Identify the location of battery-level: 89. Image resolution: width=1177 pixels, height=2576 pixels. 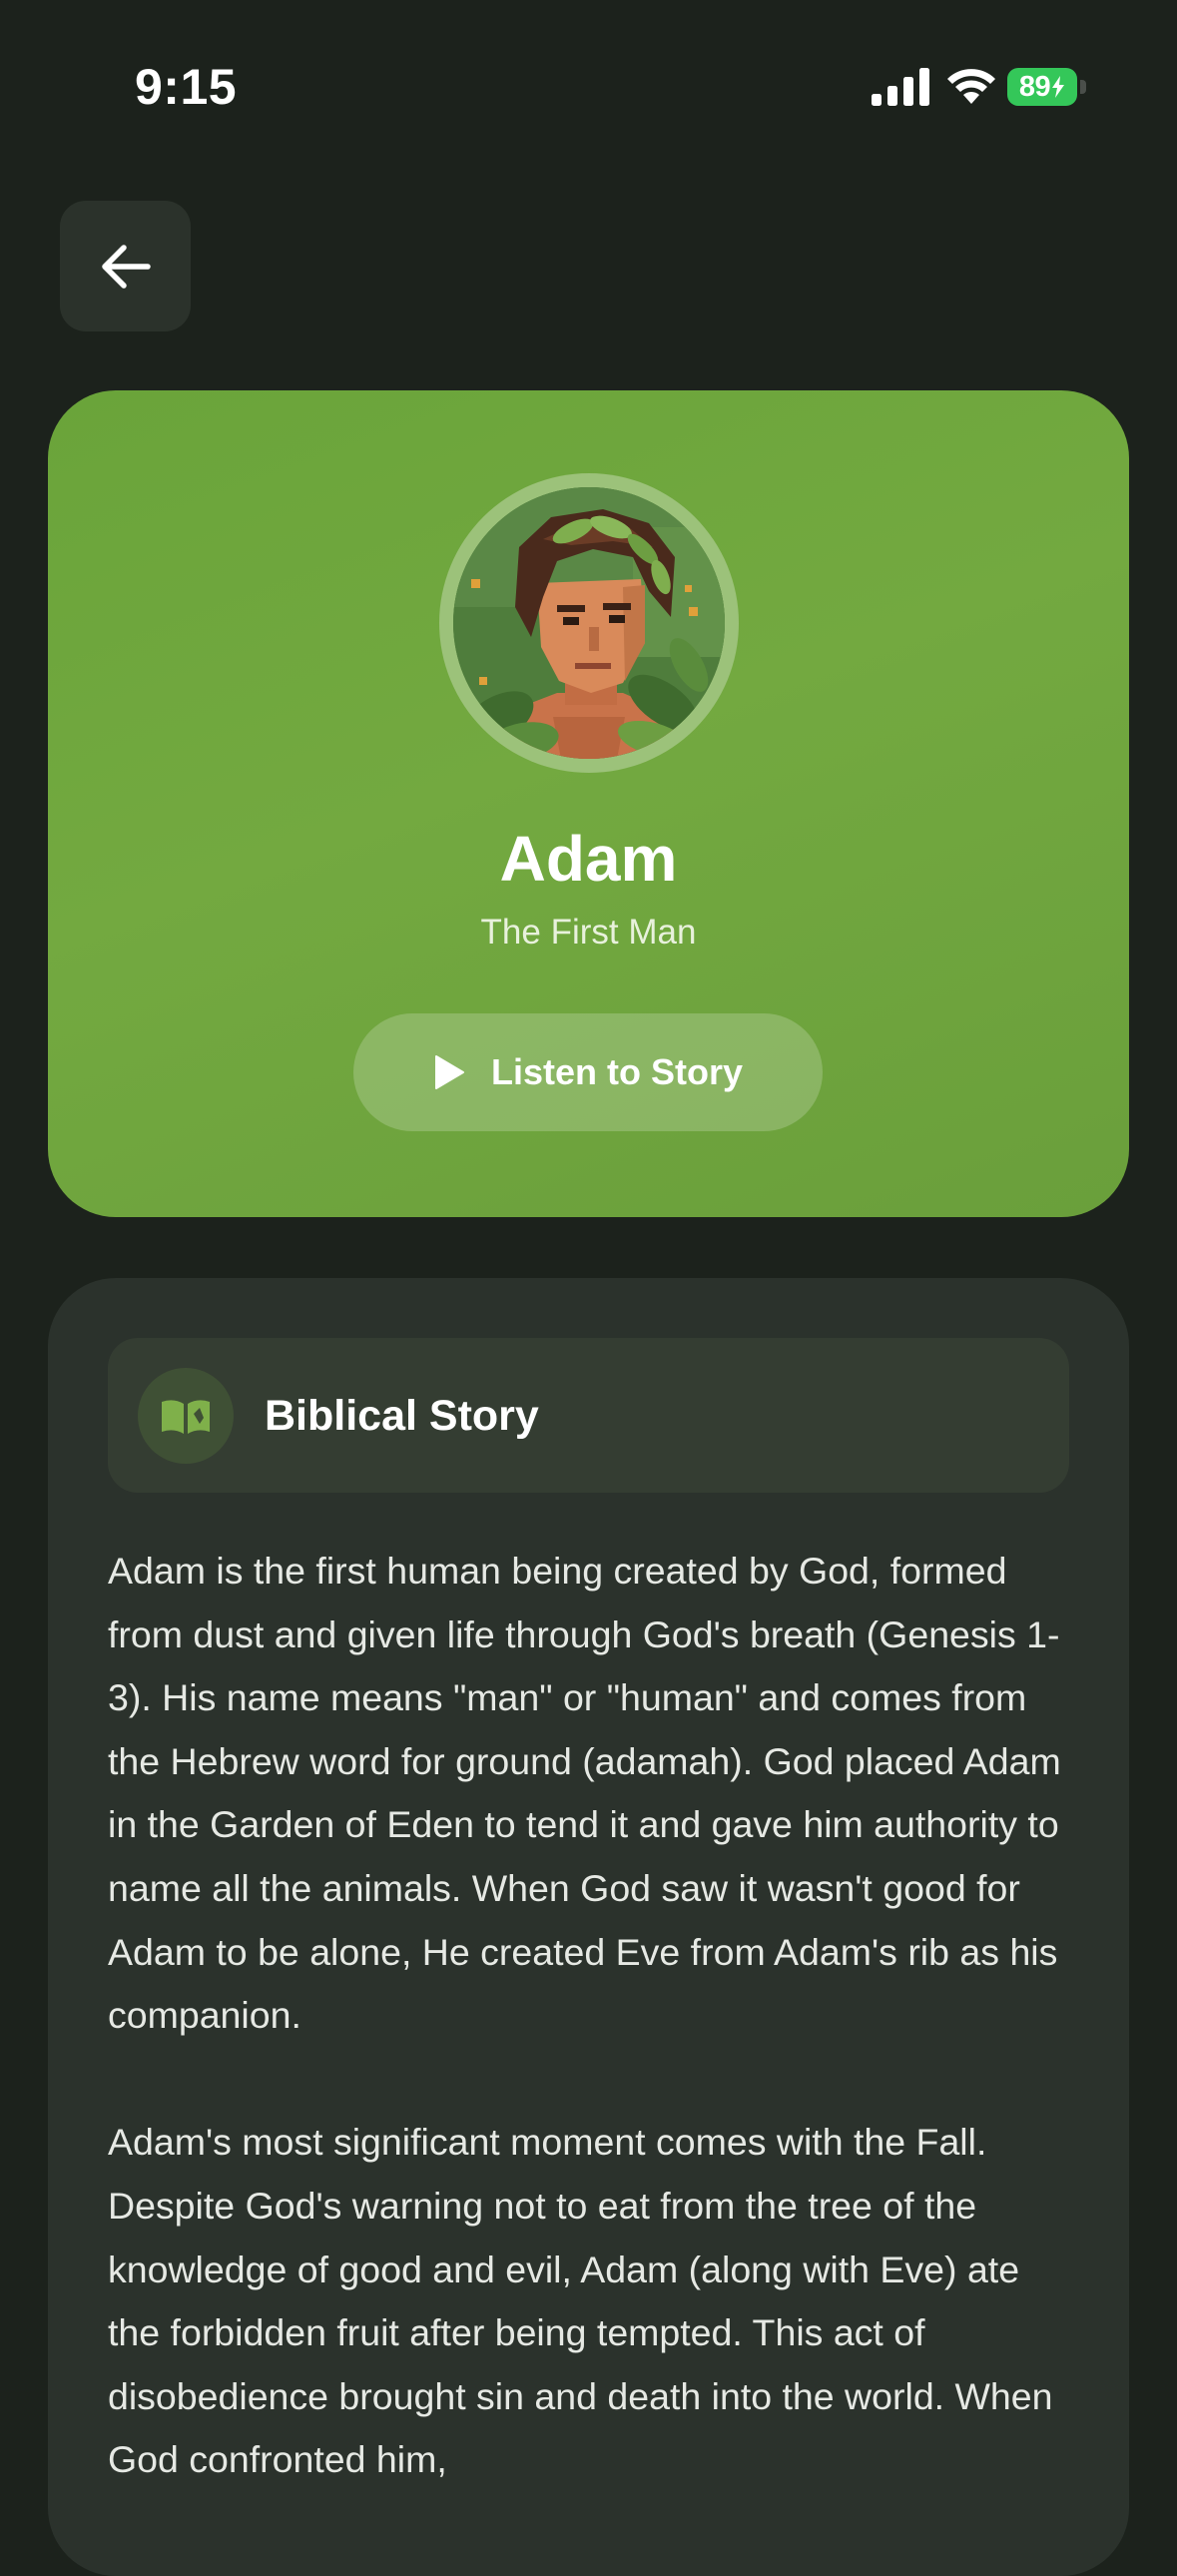
(1042, 87).